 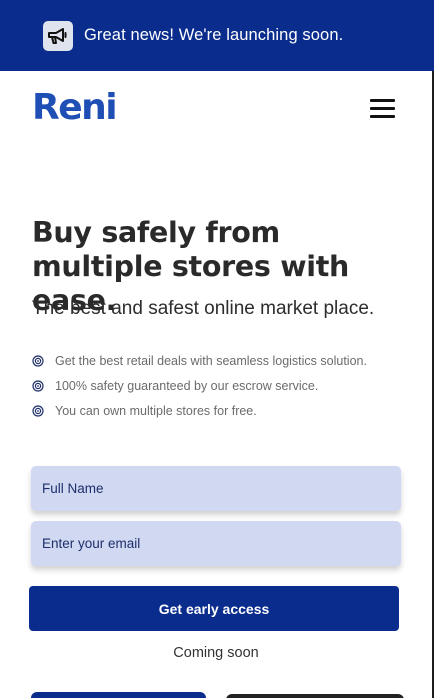 What do you see at coordinates (118, 695) in the screenshot?
I see `bottom-navy-card` at bounding box center [118, 695].